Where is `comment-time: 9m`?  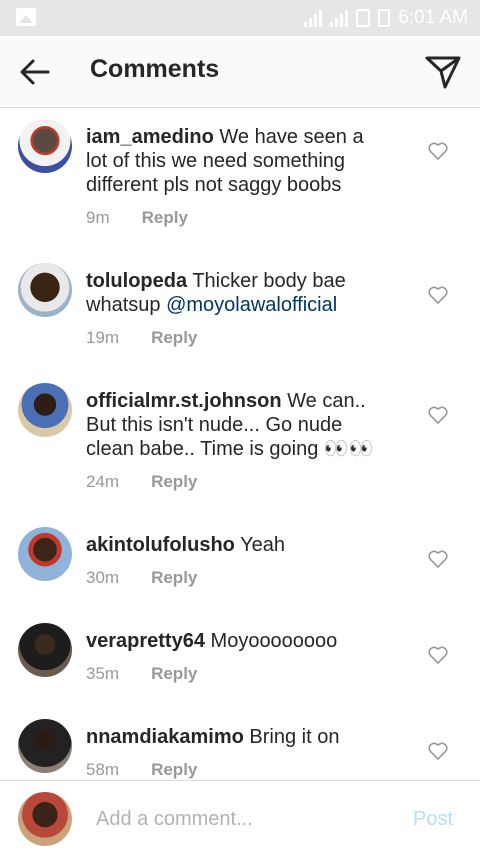 comment-time: 9m is located at coordinates (98, 217).